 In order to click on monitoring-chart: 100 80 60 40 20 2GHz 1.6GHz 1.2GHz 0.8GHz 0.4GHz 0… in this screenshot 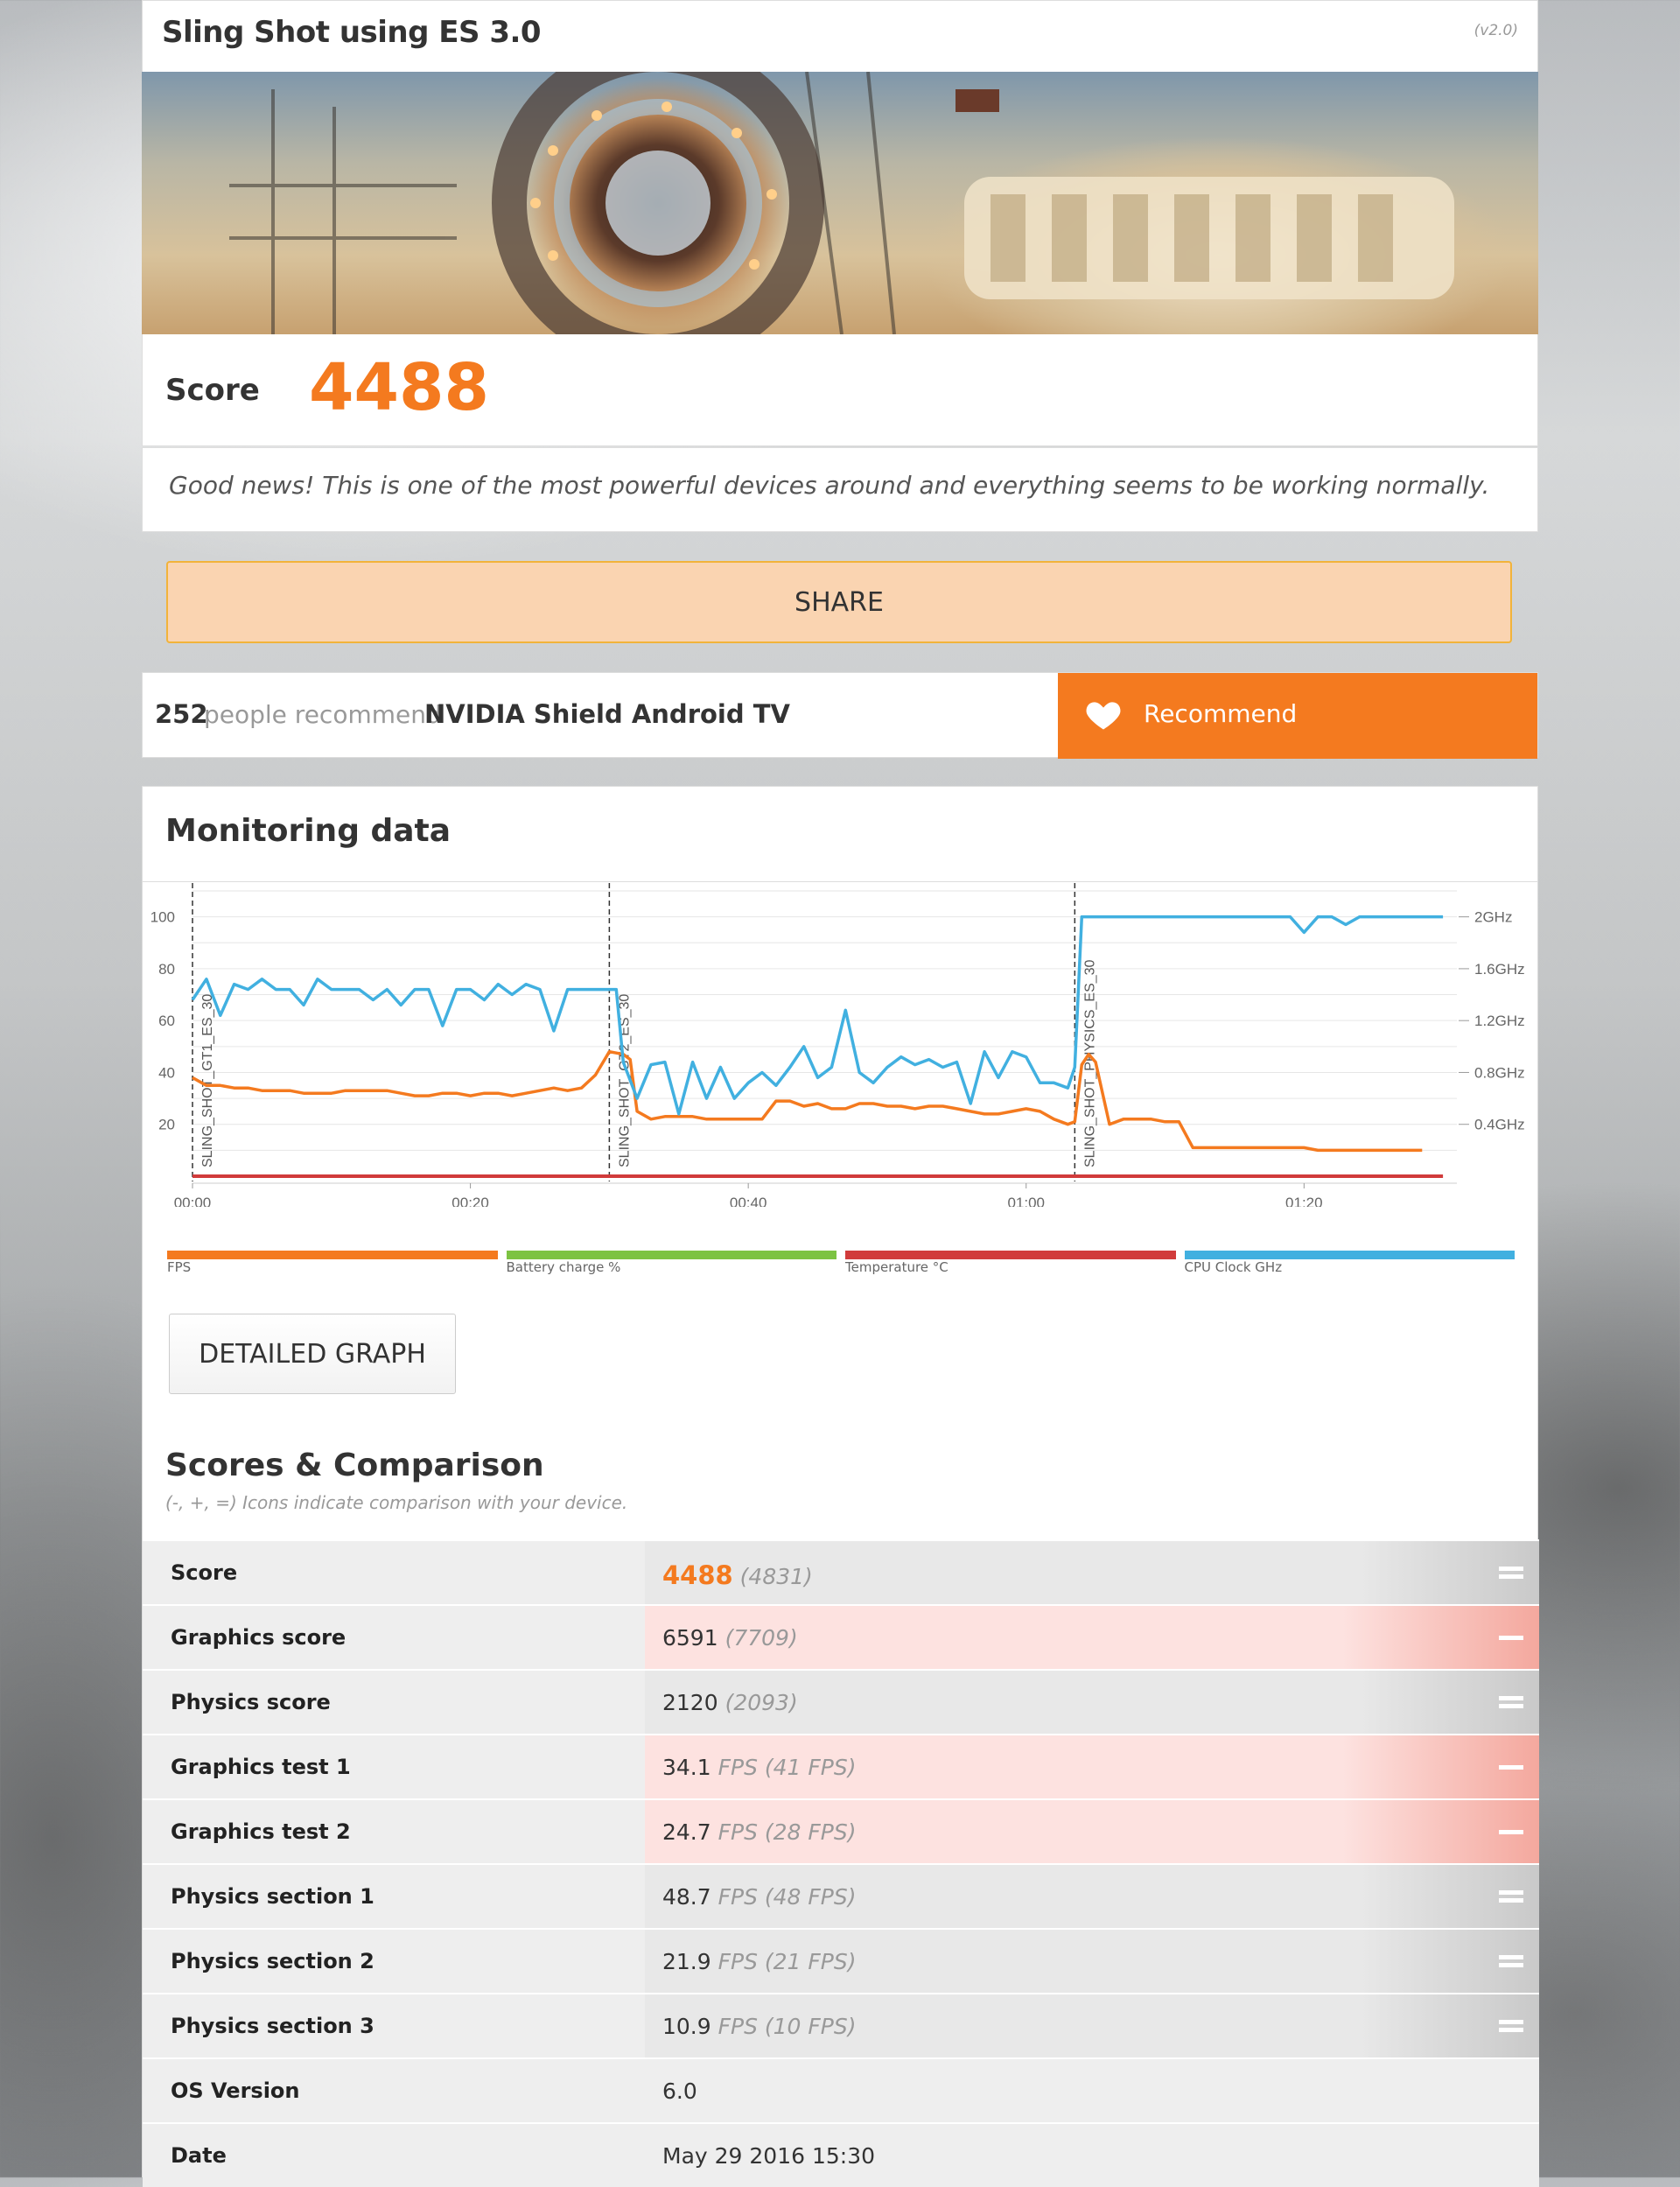, I will do `click(837, 1045)`.